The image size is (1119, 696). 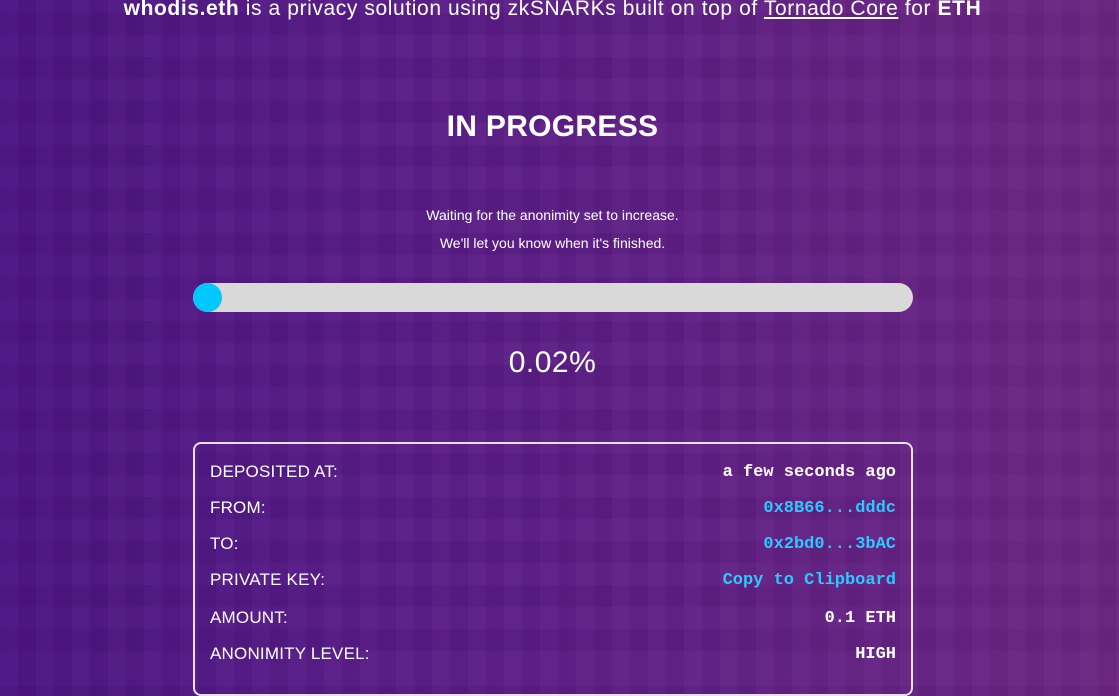 I want to click on deposited-at-value: a few seconds ago, so click(x=809, y=472).